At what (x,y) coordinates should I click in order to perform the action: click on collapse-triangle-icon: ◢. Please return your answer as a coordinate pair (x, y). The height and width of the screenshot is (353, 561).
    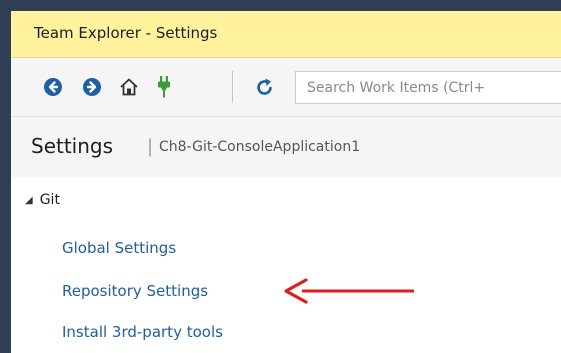
    Looking at the image, I should click on (29, 200).